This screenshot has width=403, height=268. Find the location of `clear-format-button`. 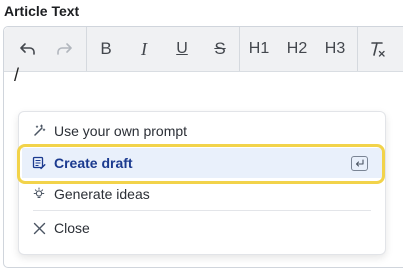

clear-format-button is located at coordinates (378, 49).